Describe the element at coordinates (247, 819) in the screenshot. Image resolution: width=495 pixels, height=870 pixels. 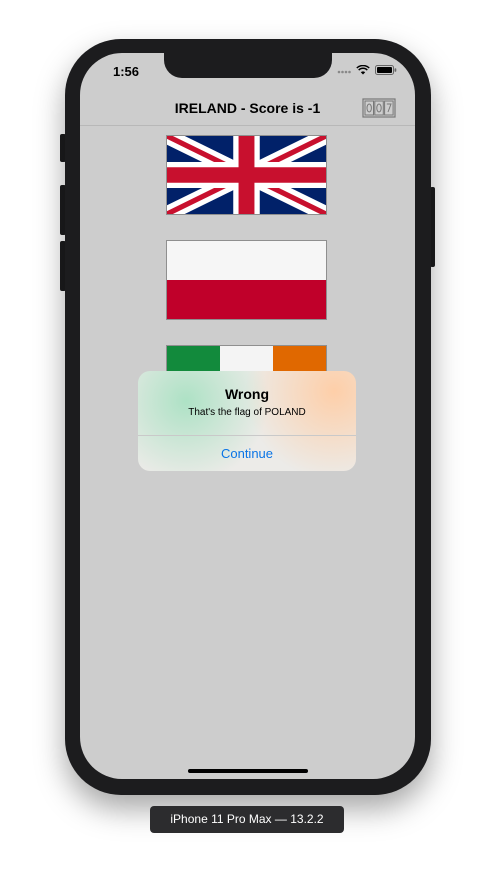
I see `device-label: iPhone 11 Pro Max — 13.2.2` at that location.